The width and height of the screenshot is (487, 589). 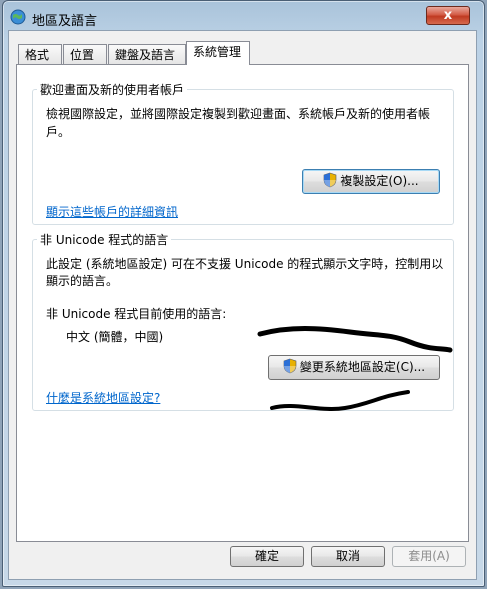 What do you see at coordinates (58, 132) in the screenshot?
I see `welcome-description-line2: 戶。` at bounding box center [58, 132].